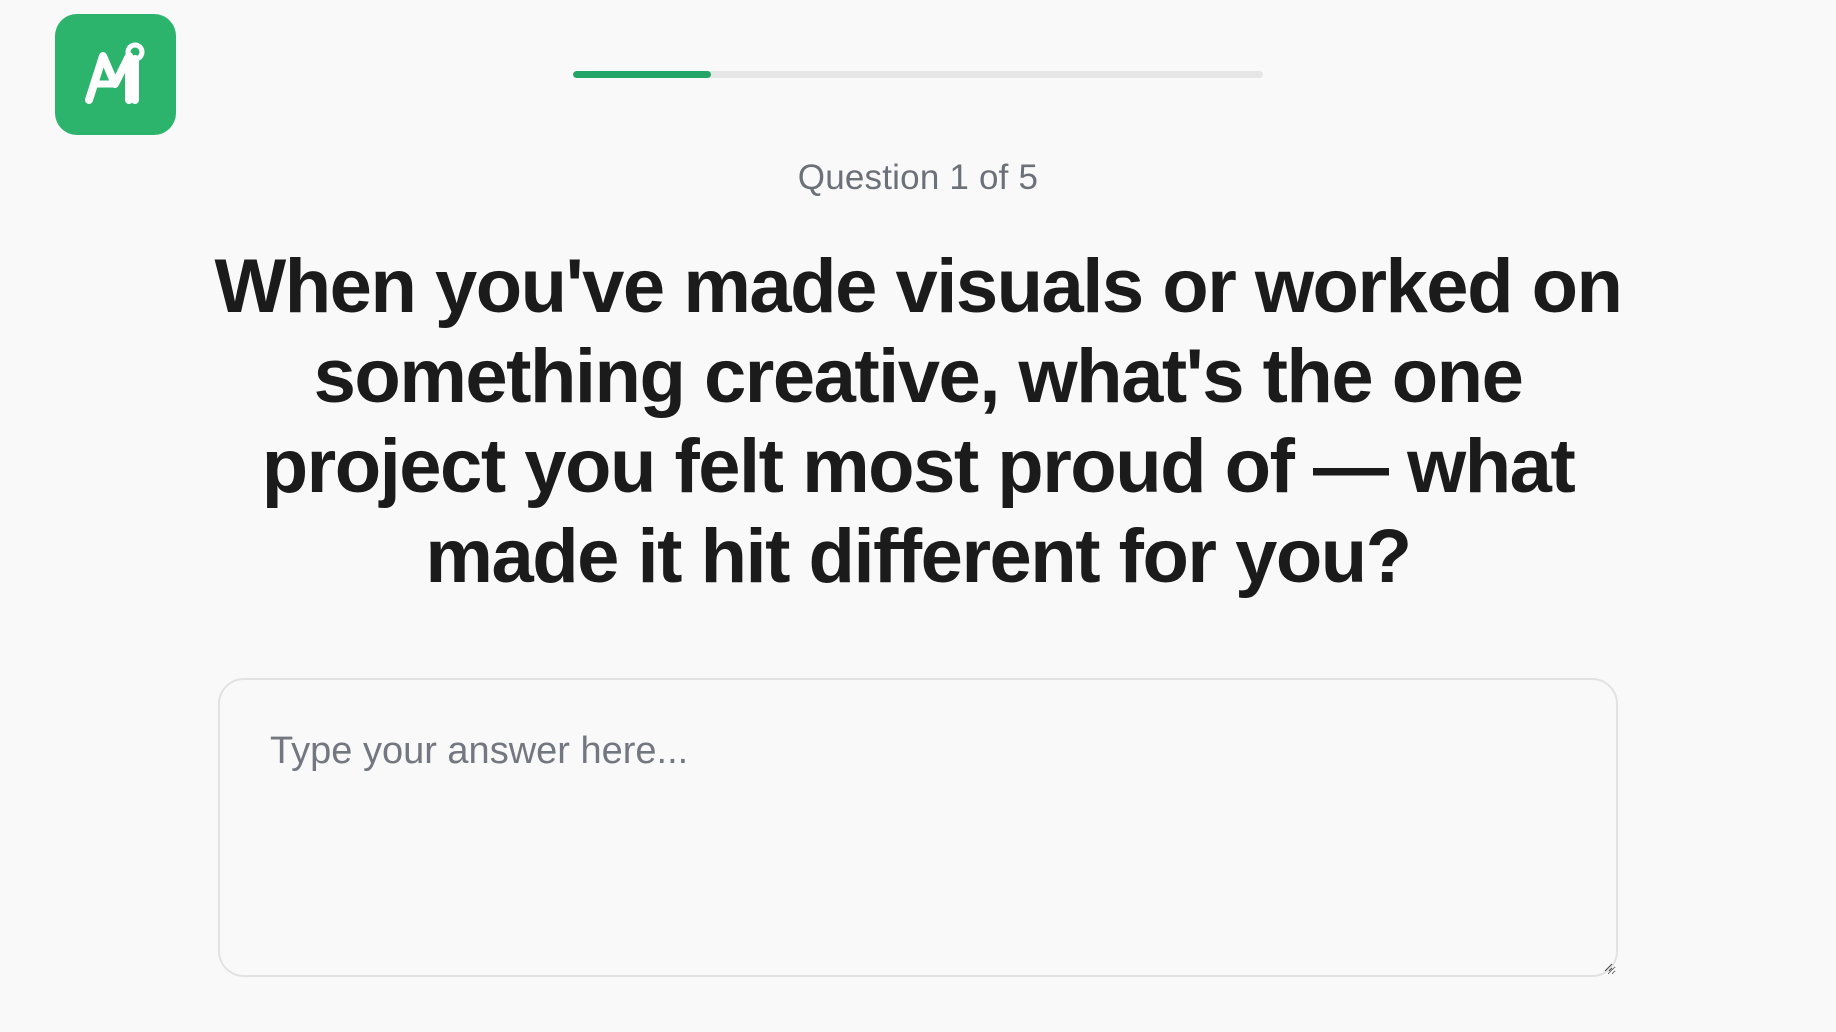 This screenshot has width=1836, height=1032. What do you see at coordinates (1608, 967) in the screenshot?
I see `resize-grip-icon` at bounding box center [1608, 967].